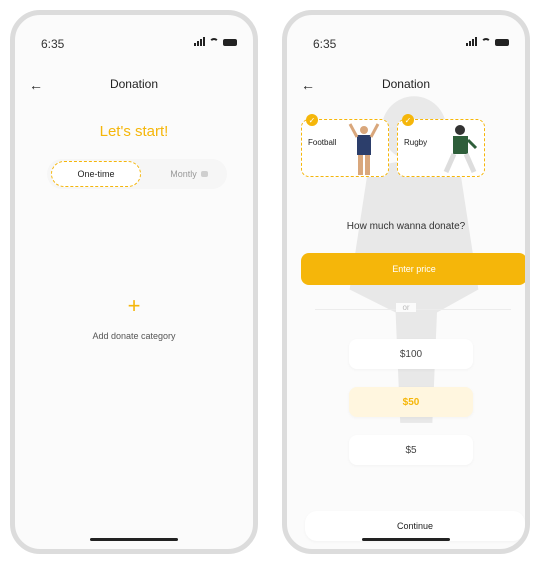  I want to click on enter-price-button: Enter price, so click(413, 269).